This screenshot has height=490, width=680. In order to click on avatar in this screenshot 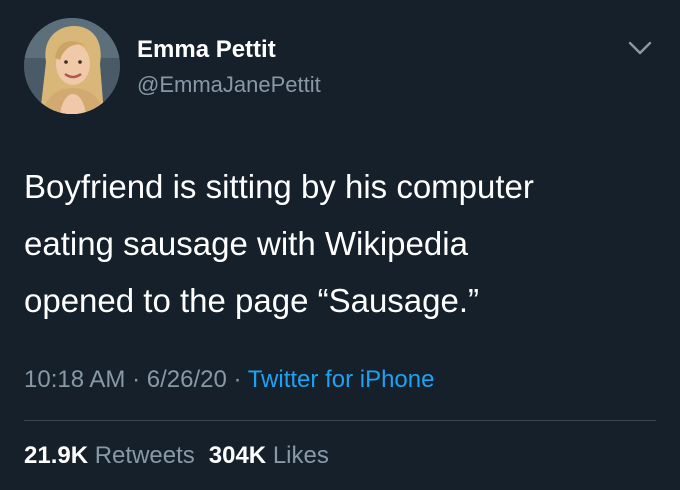, I will do `click(72, 66)`.